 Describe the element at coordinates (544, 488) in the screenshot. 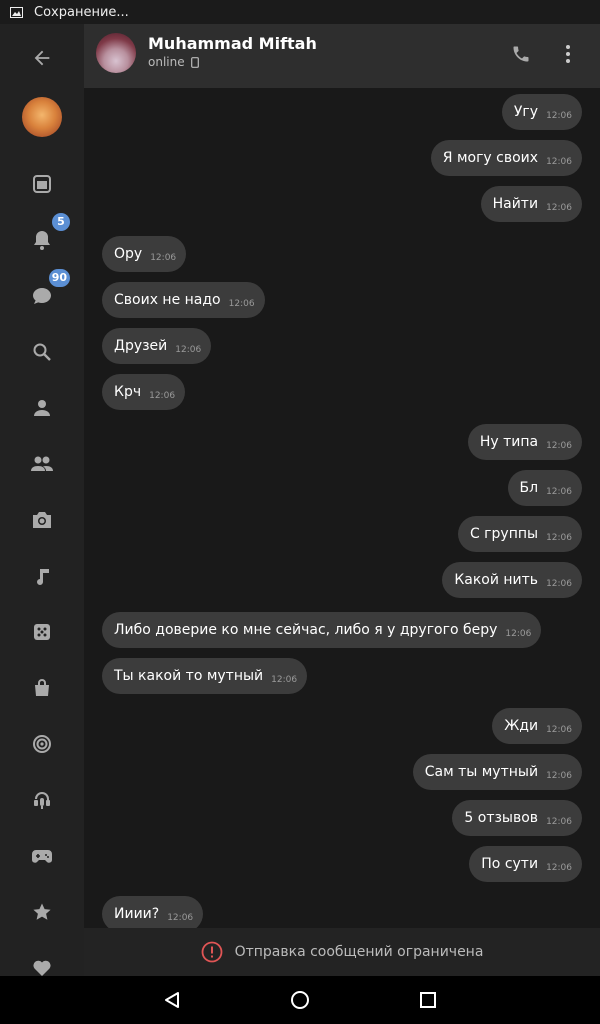

I see `message-bubble: Бл 12:06` at that location.